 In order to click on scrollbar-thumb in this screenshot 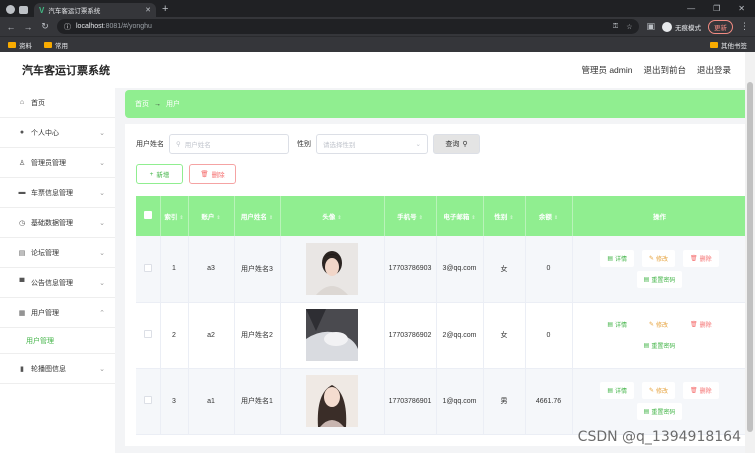, I will do `click(750, 257)`.